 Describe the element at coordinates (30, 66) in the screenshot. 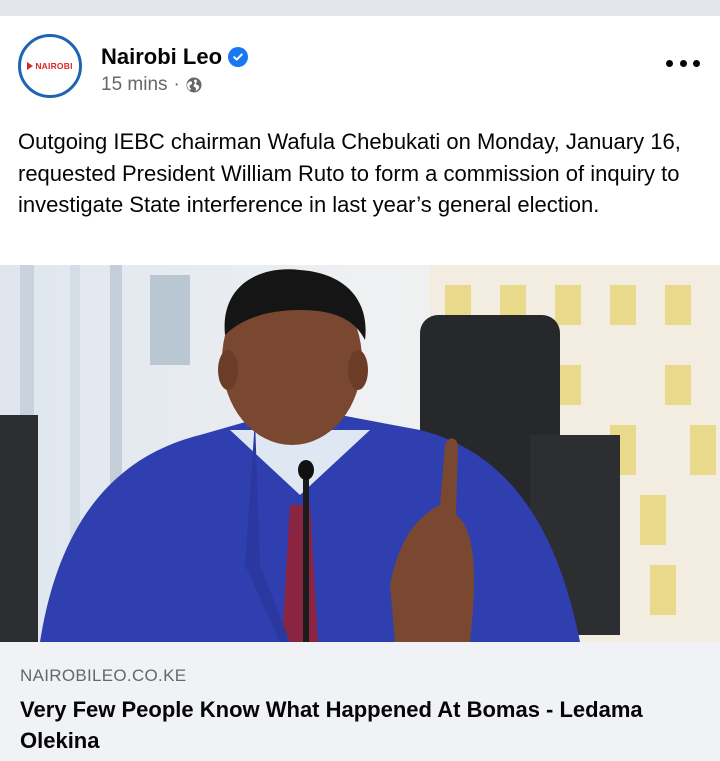

I see `logo-mark-icon` at that location.